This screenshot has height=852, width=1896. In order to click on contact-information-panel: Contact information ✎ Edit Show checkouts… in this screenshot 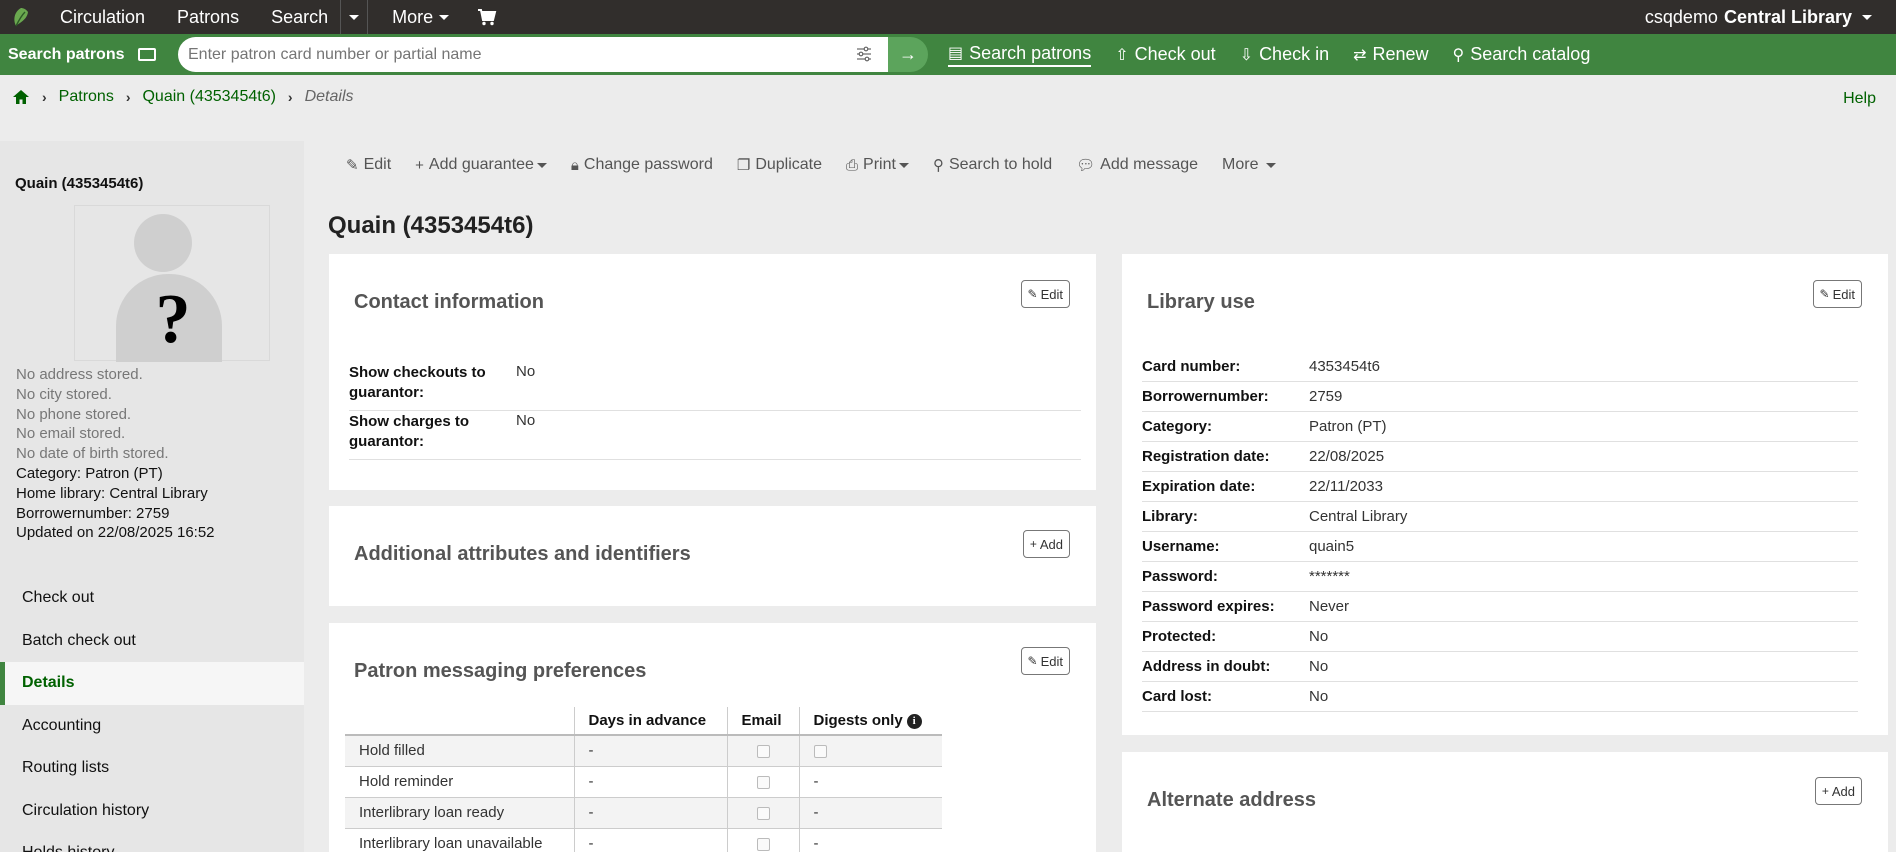, I will do `click(712, 372)`.